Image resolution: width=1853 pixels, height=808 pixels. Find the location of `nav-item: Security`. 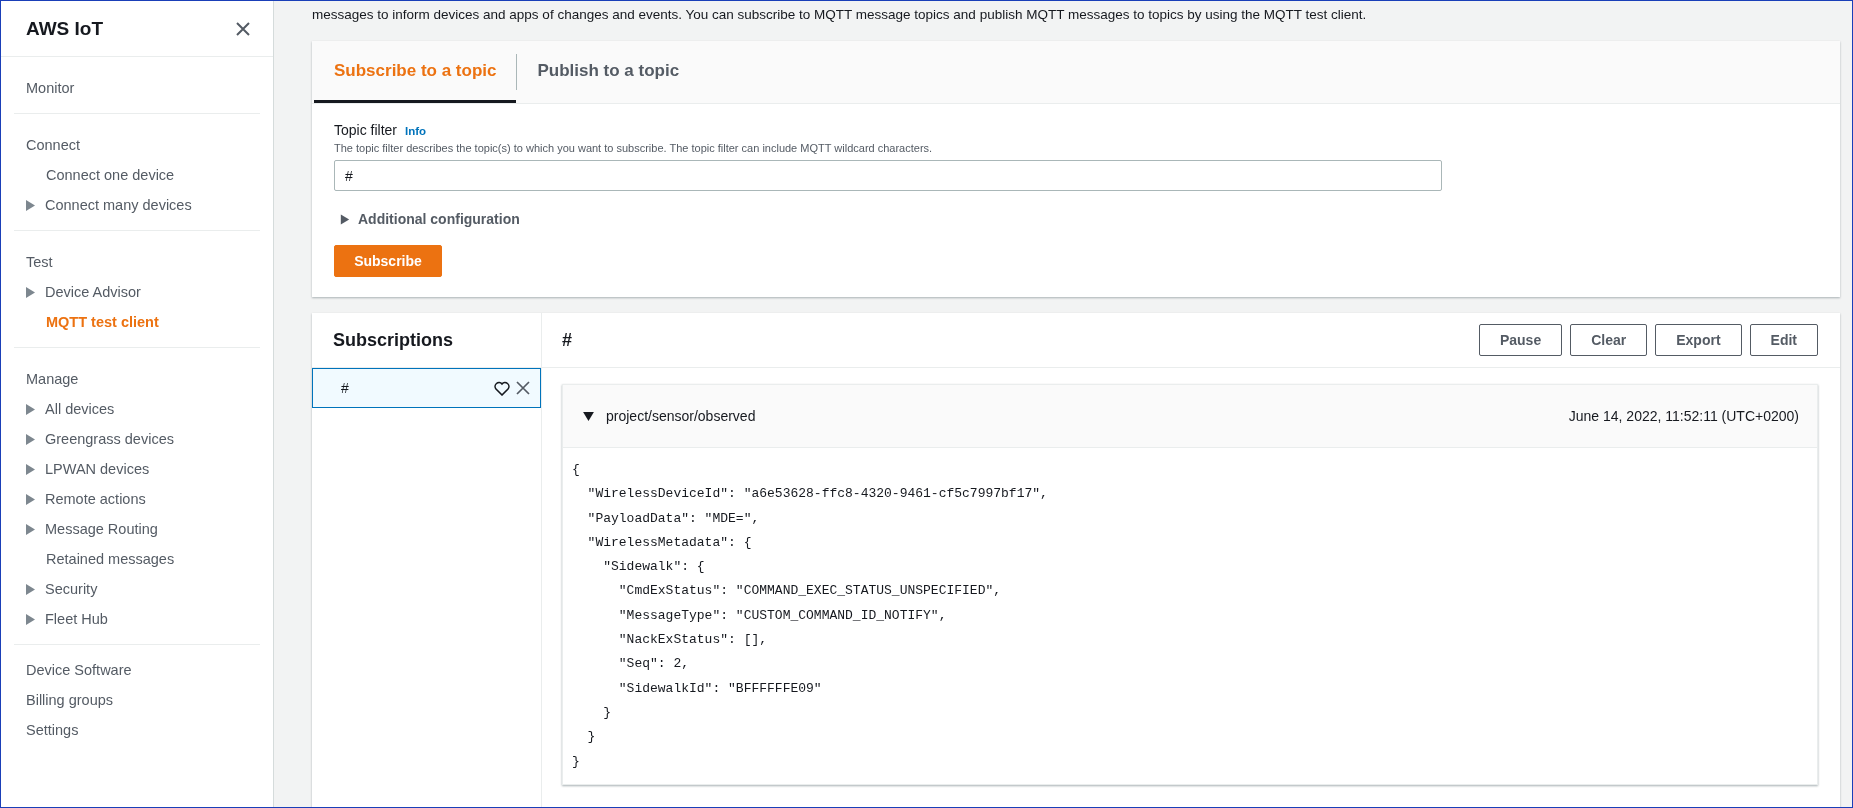

nav-item: Security is located at coordinates (71, 589).